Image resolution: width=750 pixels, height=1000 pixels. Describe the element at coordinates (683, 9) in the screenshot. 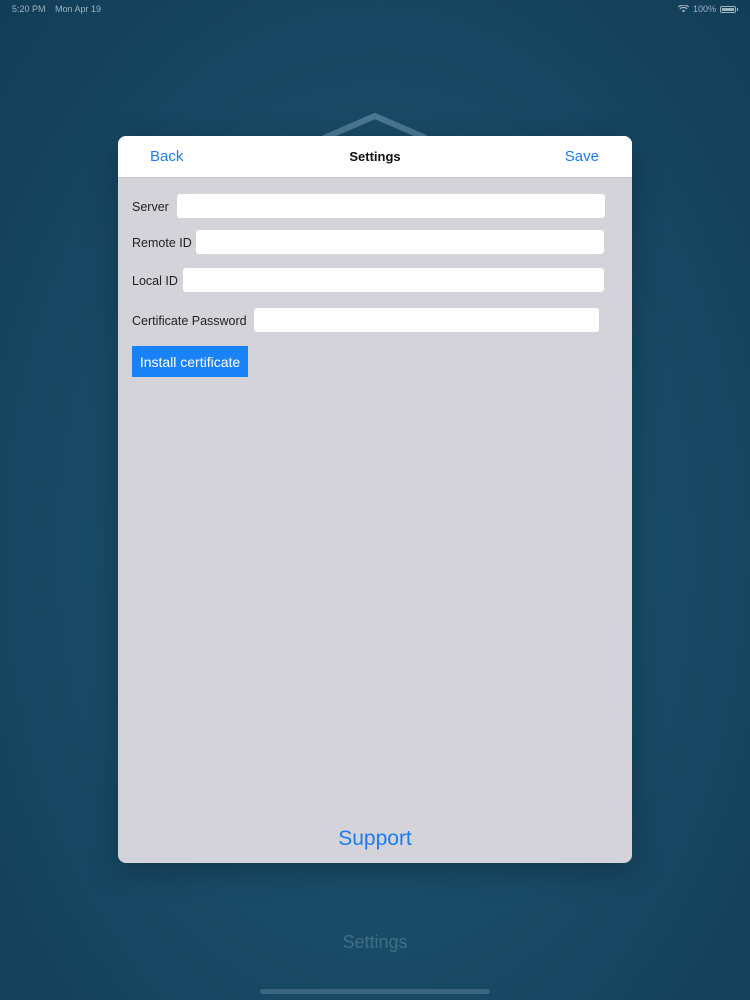

I see `wifi-icon` at that location.